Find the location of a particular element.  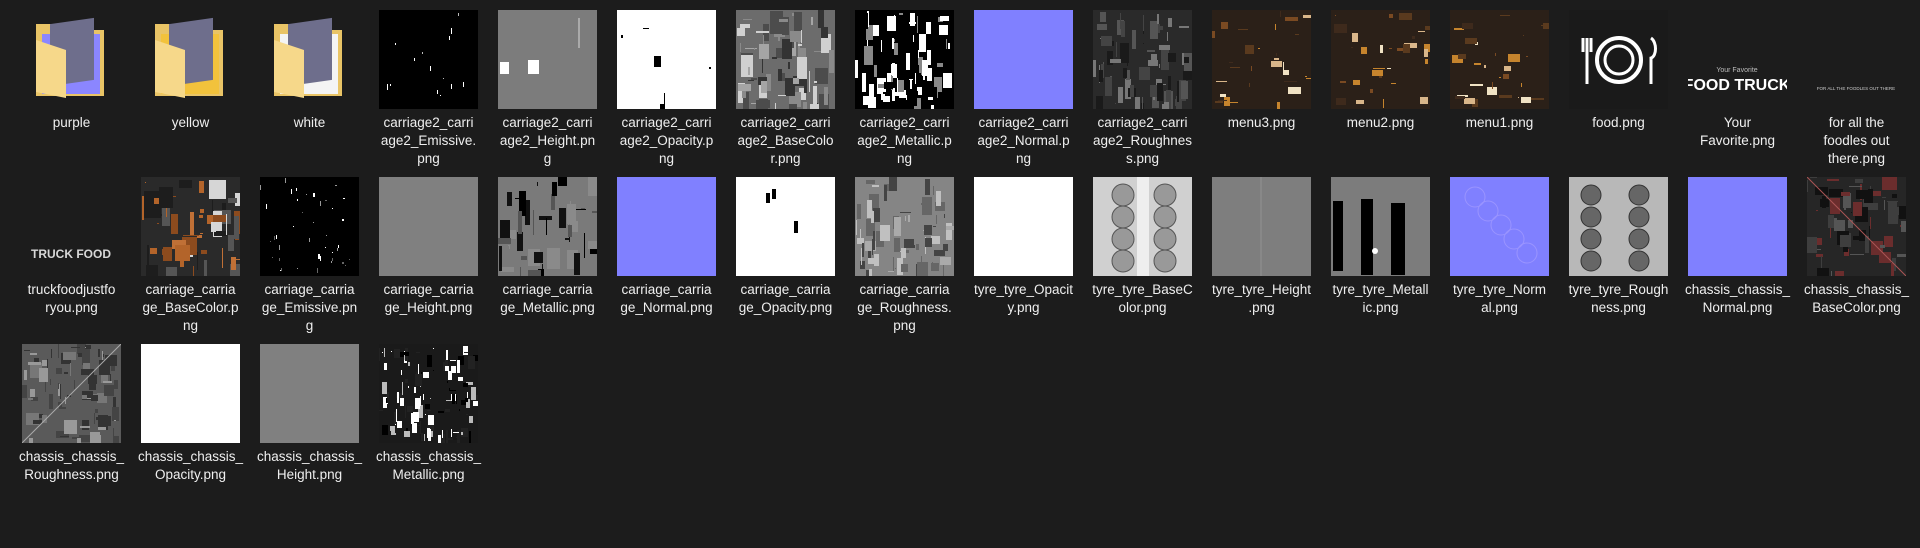

file-label-line: purple is located at coordinates (71, 122).